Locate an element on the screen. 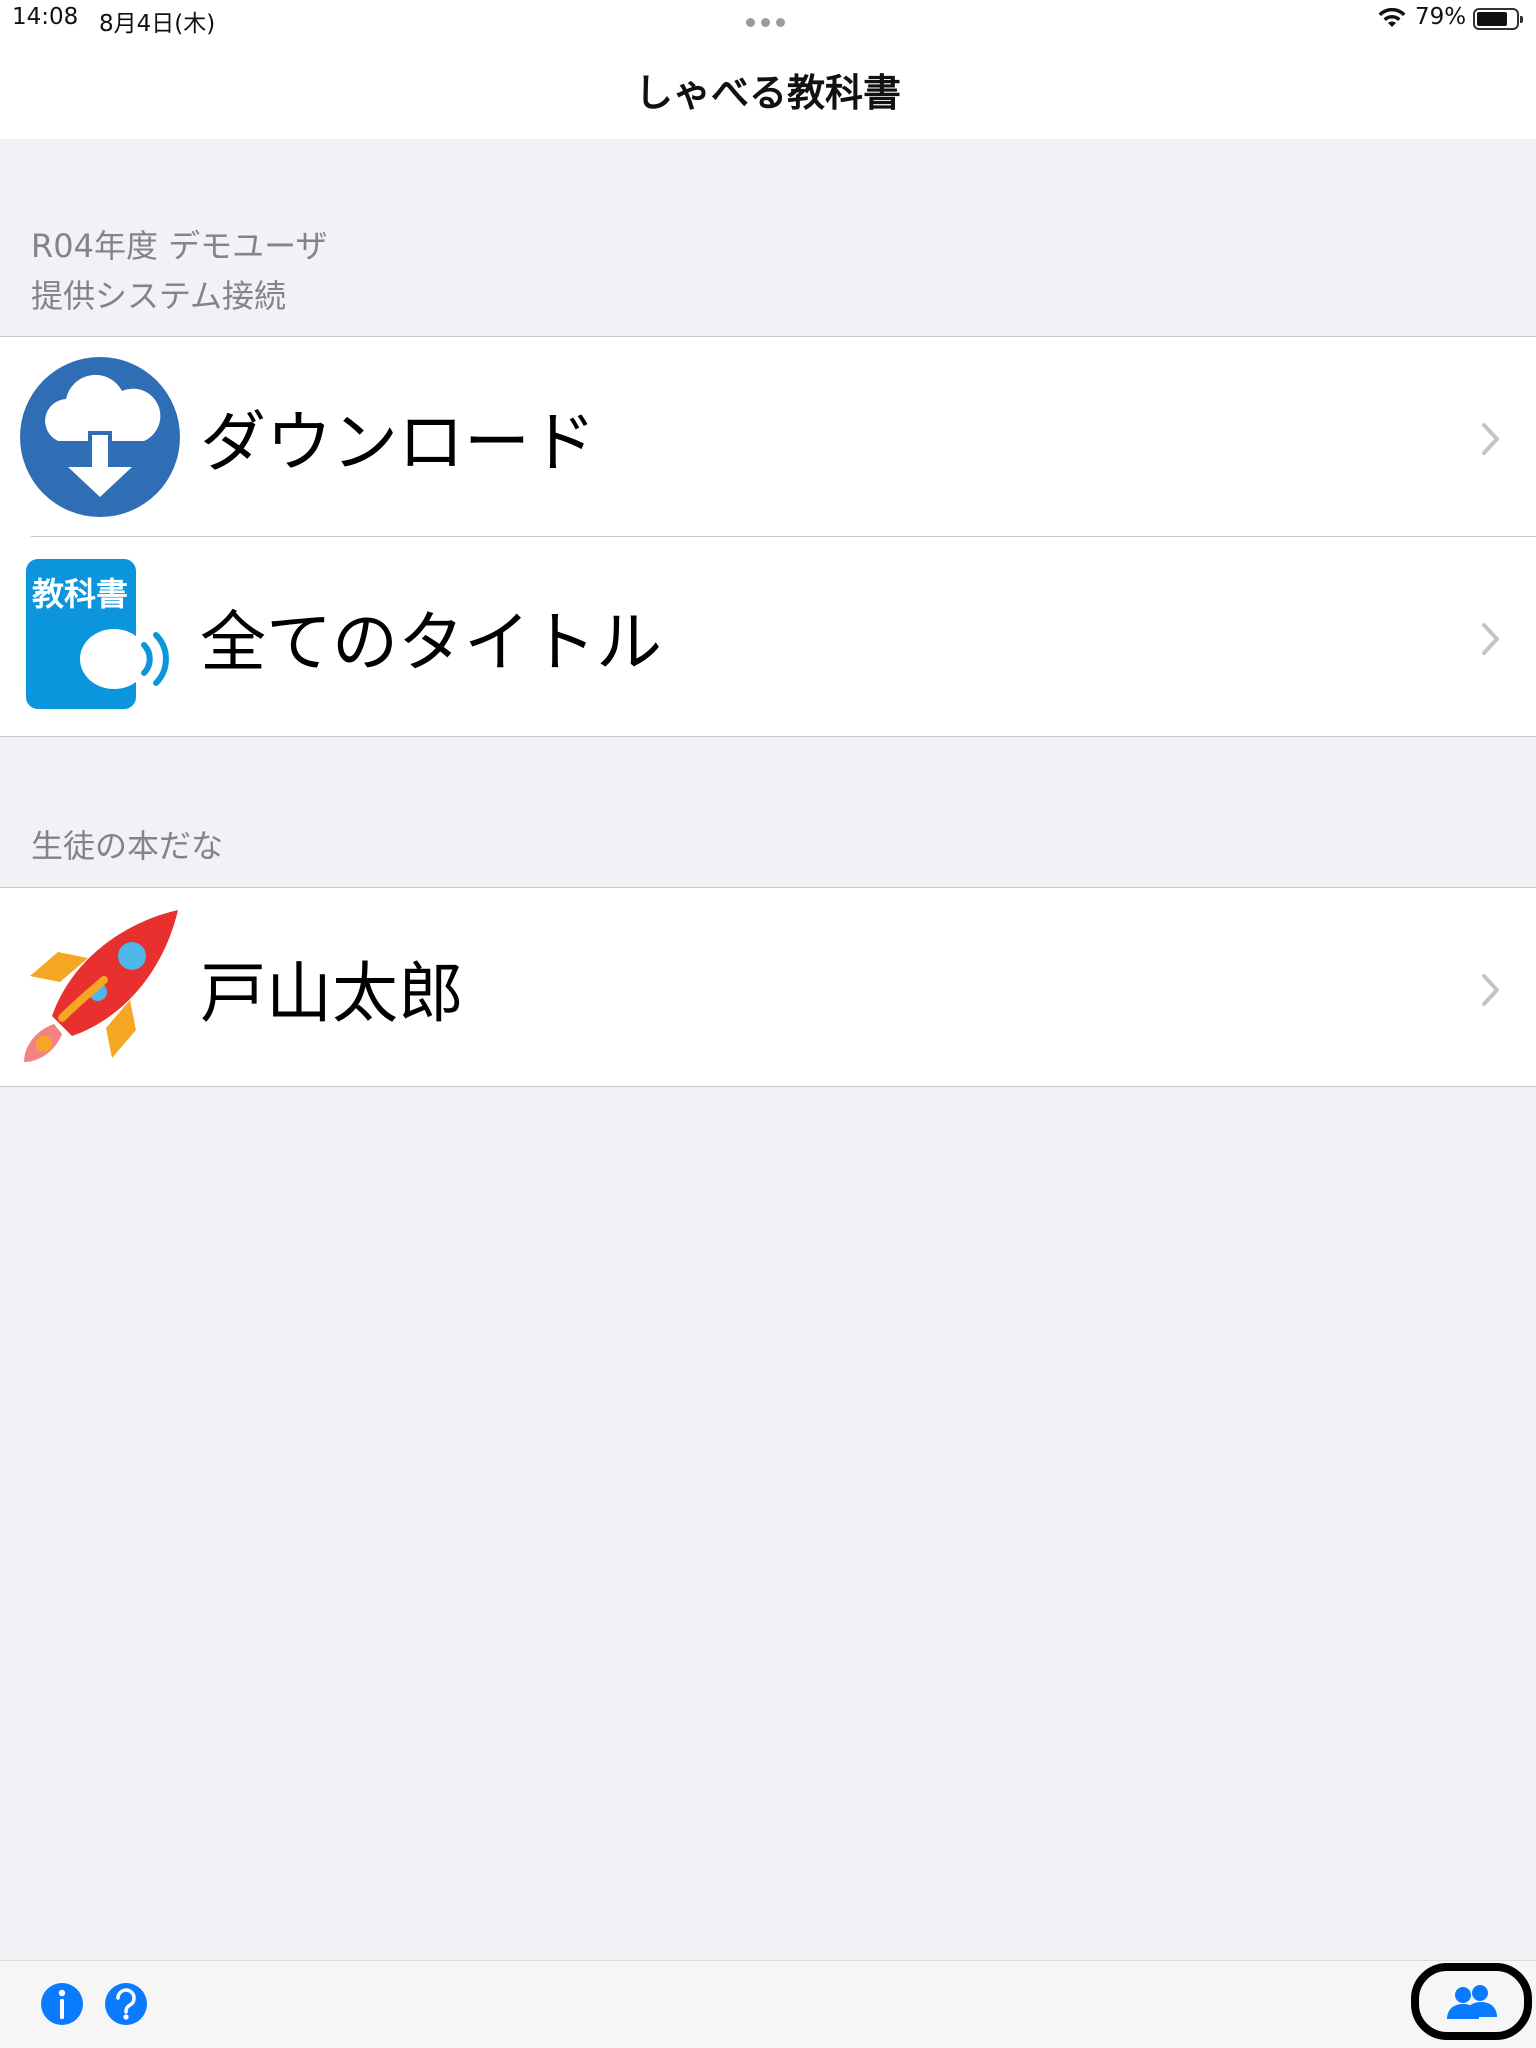  battery-fill is located at coordinates (1492, 19).